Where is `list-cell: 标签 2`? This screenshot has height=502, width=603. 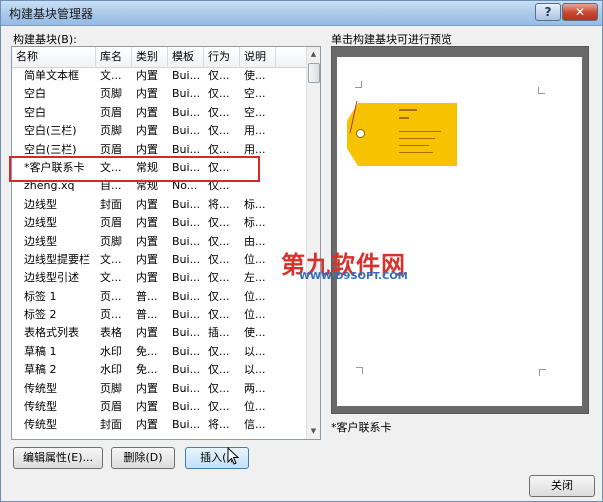 list-cell: 标签 2 is located at coordinates (40, 315).